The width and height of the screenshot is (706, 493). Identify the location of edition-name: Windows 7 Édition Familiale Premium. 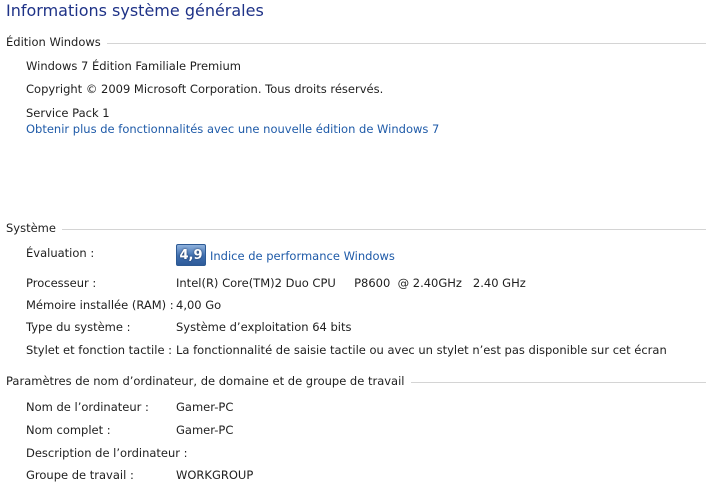
(133, 66).